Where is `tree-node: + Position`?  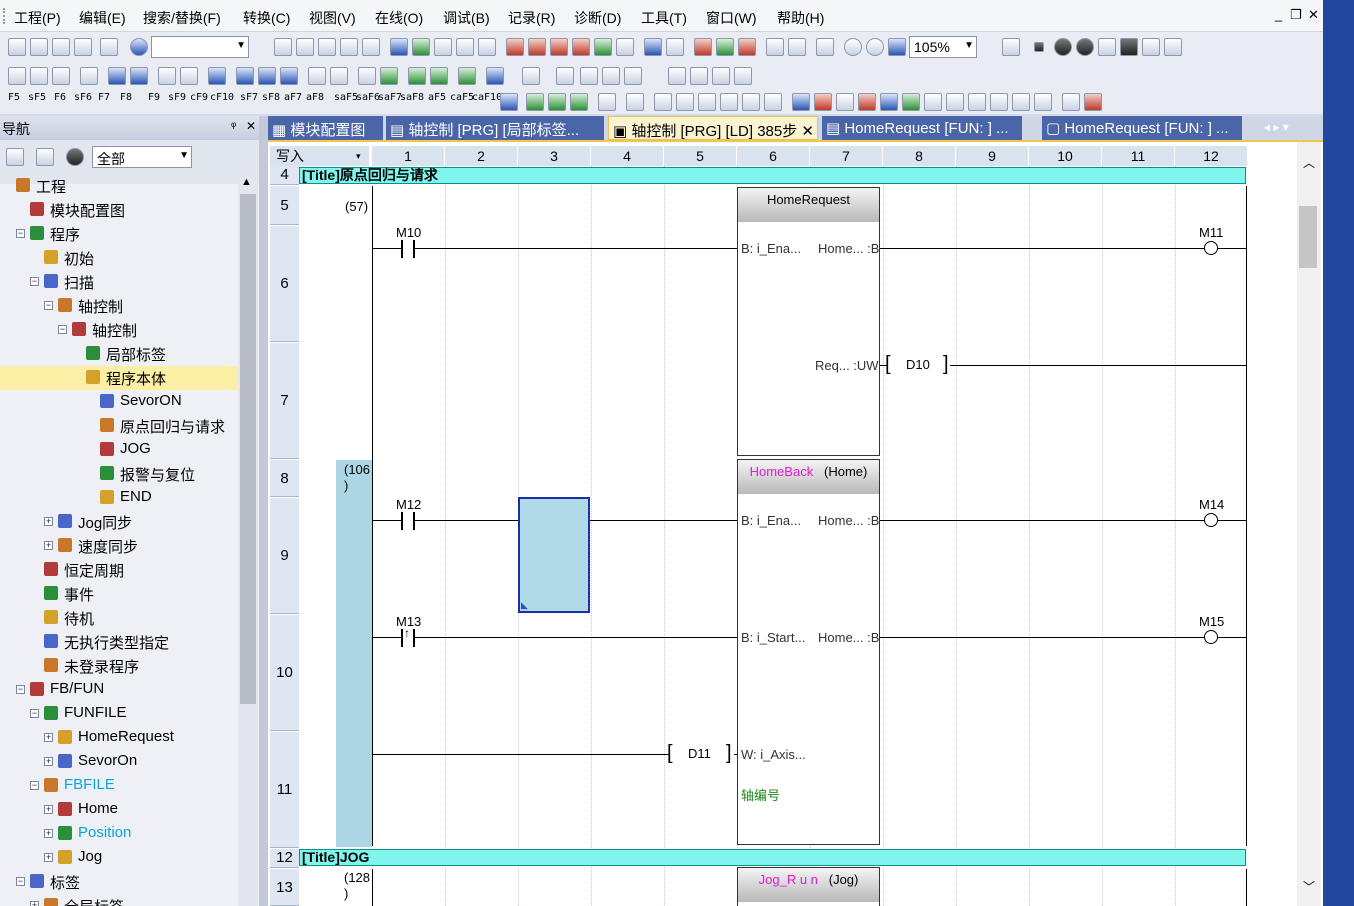 tree-node: + Position is located at coordinates (119, 834).